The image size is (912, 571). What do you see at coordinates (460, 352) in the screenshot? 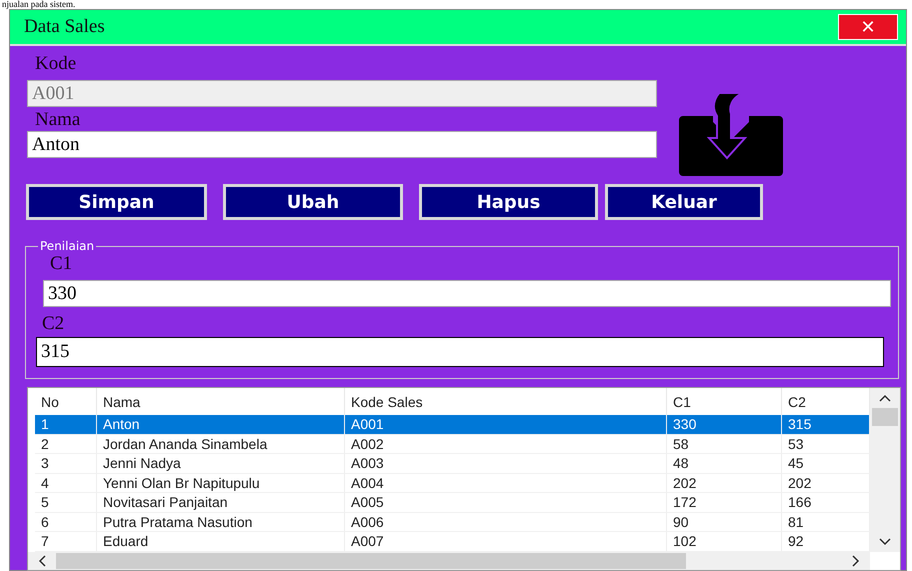
I see `c2-field: 315` at bounding box center [460, 352].